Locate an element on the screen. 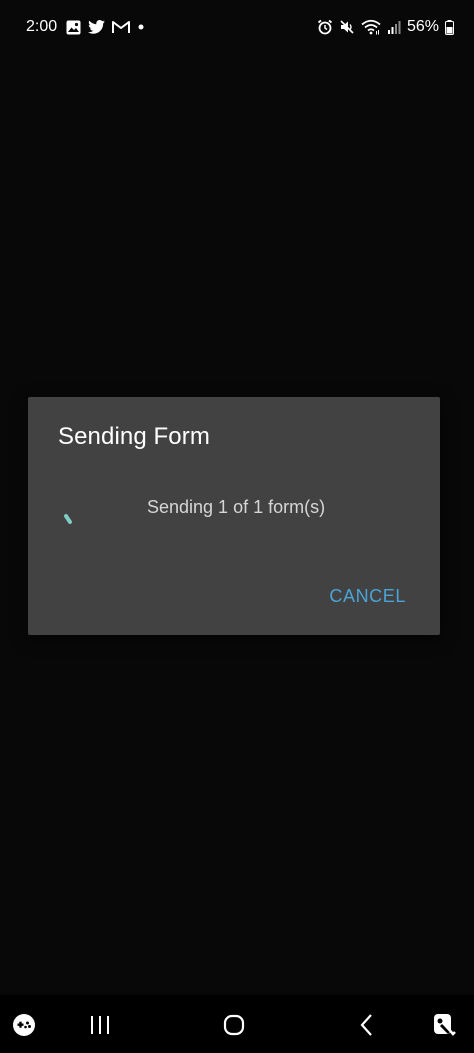 The height and width of the screenshot is (1053, 474). home-icon is located at coordinates (234, 1025).